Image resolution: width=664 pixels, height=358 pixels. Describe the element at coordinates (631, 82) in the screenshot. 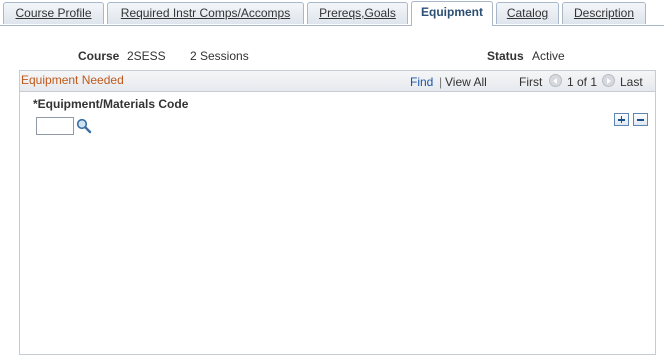

I see `last-link: Last` at that location.